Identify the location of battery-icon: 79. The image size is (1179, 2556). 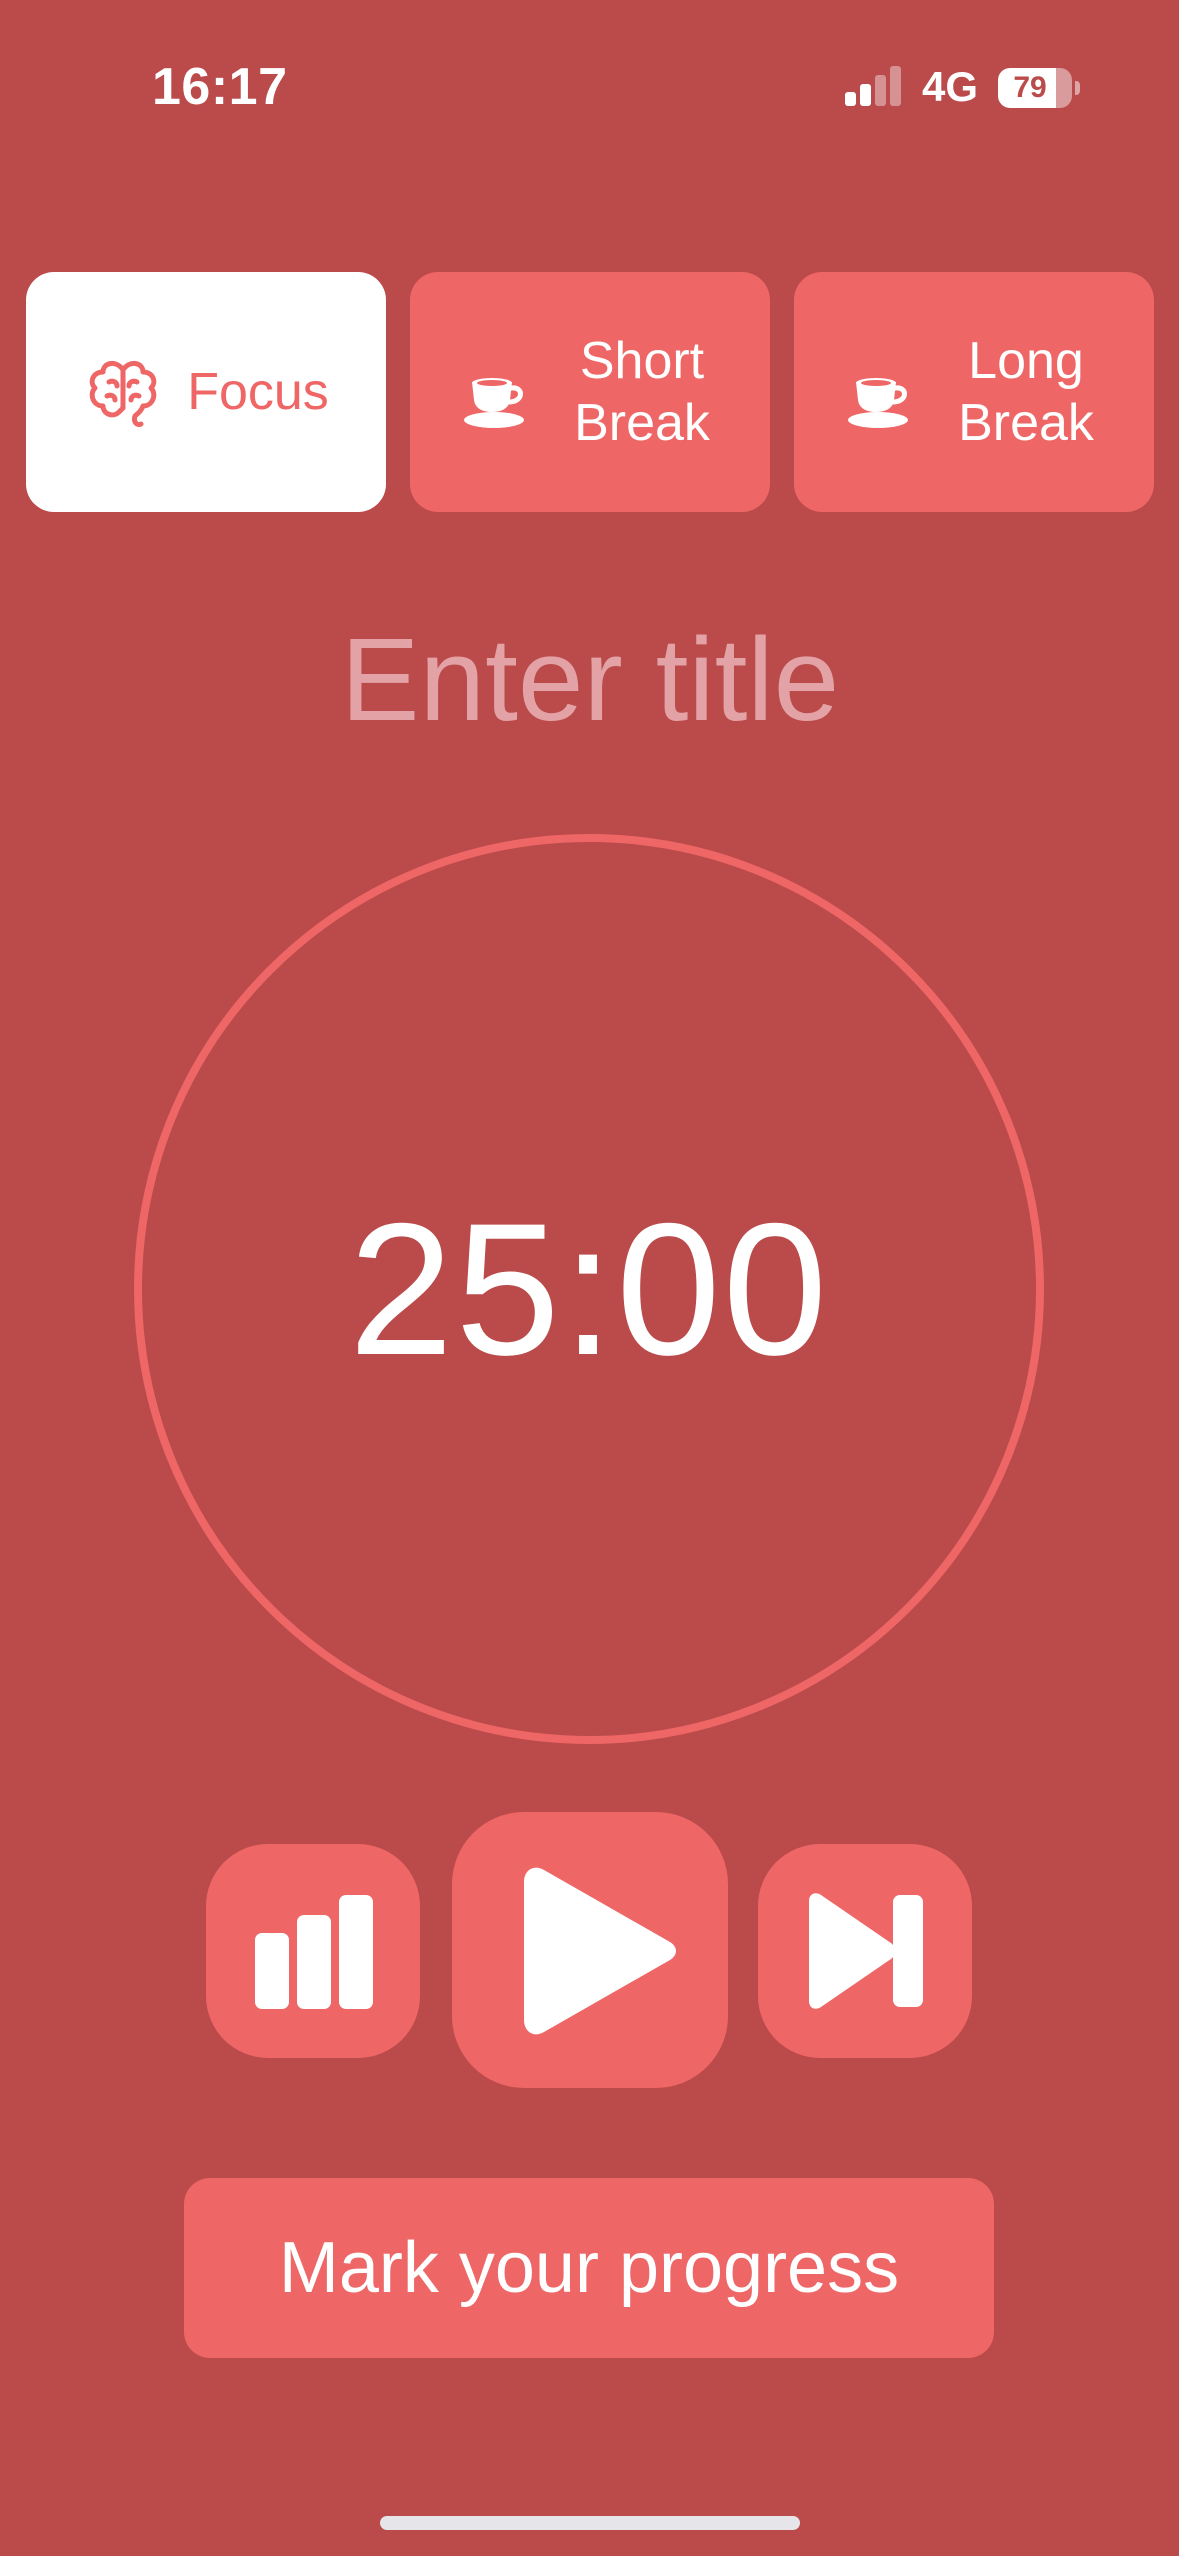
(1039, 88).